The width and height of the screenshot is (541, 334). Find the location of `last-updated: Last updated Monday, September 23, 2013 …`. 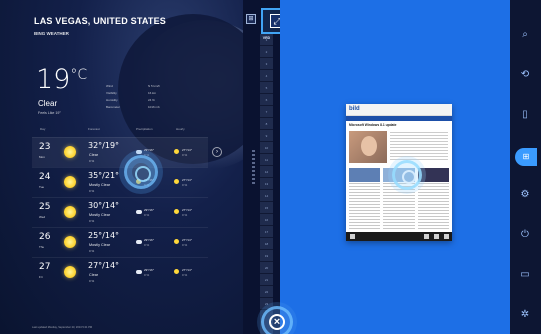

last-updated: Last updated Monday, September 23, 2013 … is located at coordinates (62, 327).